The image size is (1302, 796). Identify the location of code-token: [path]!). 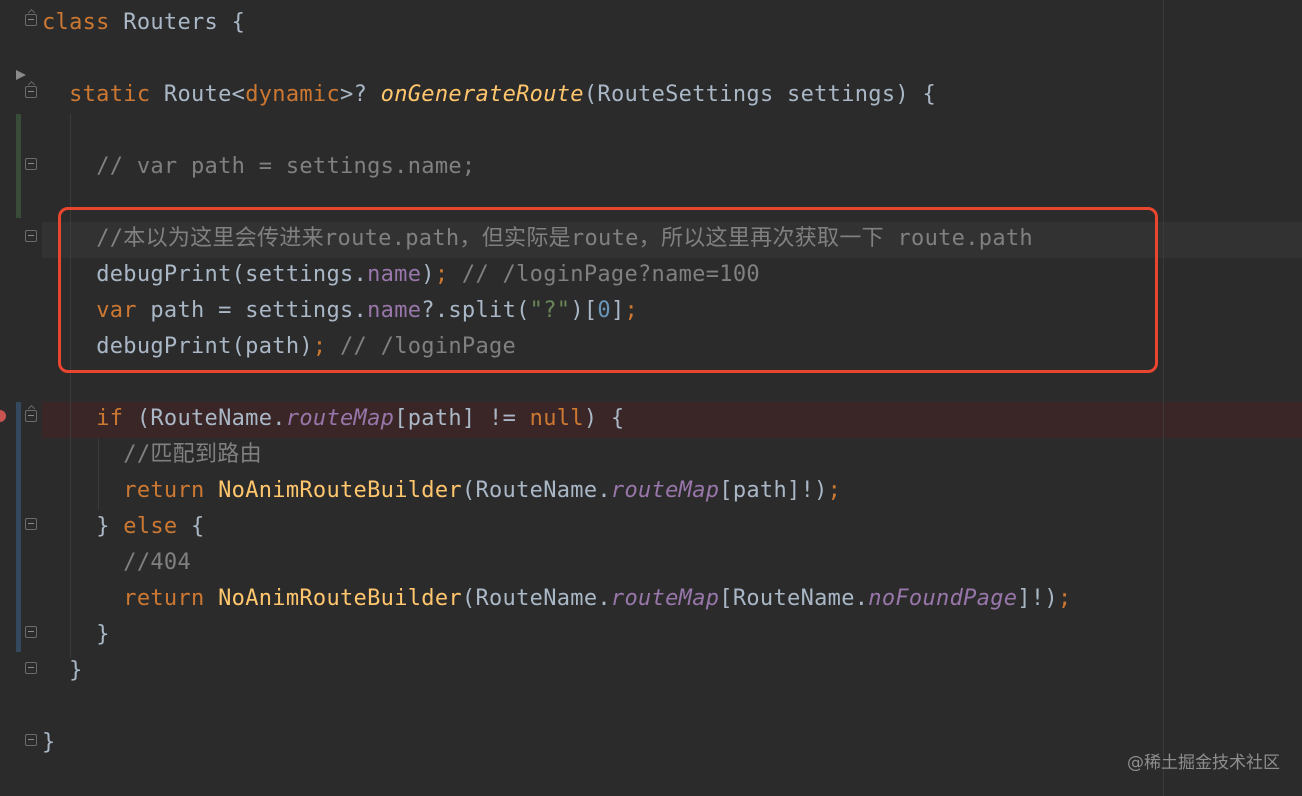
(773, 490).